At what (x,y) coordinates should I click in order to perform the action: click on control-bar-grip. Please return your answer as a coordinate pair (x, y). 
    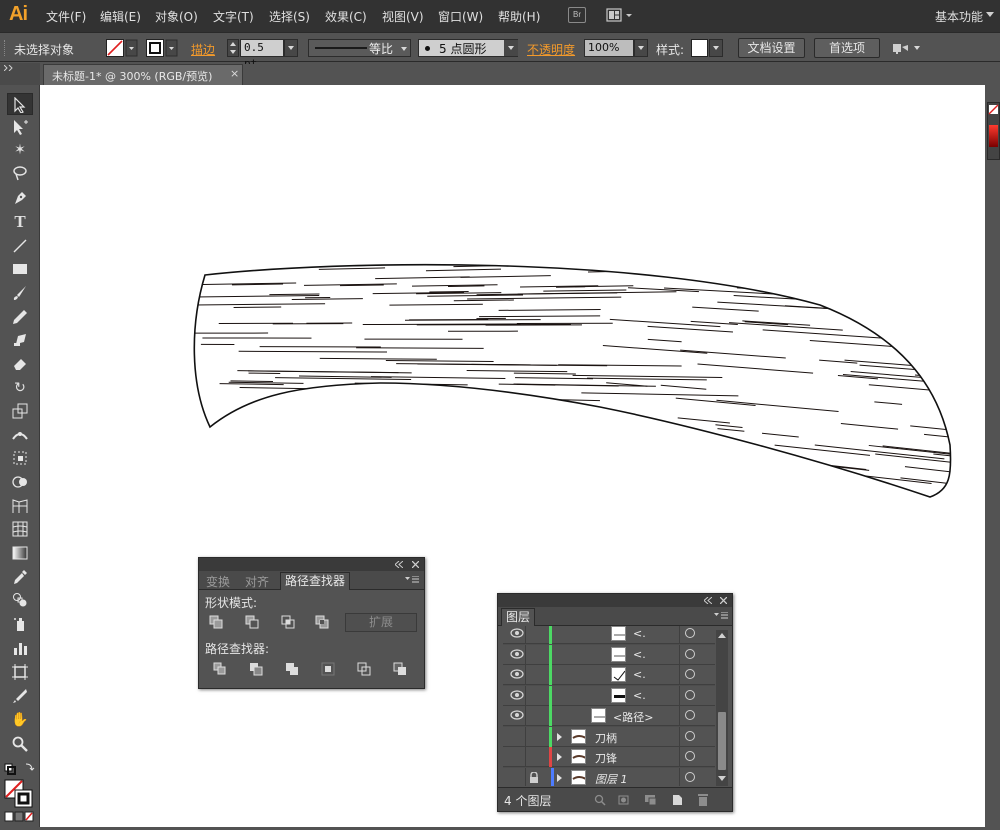
    Looking at the image, I should click on (5, 48).